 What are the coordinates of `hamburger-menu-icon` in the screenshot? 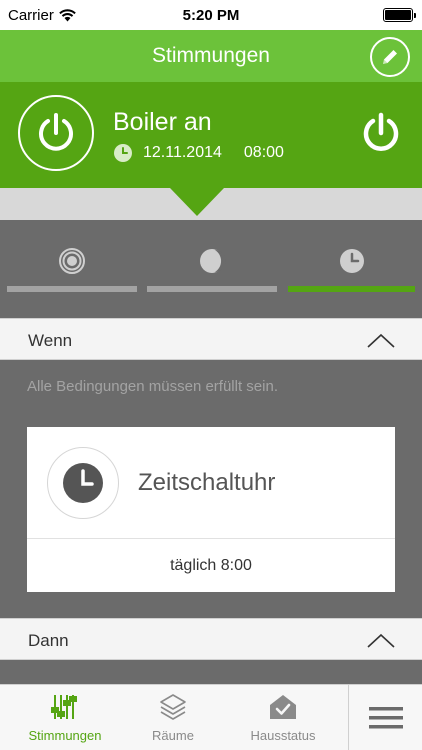 It's located at (385, 718).